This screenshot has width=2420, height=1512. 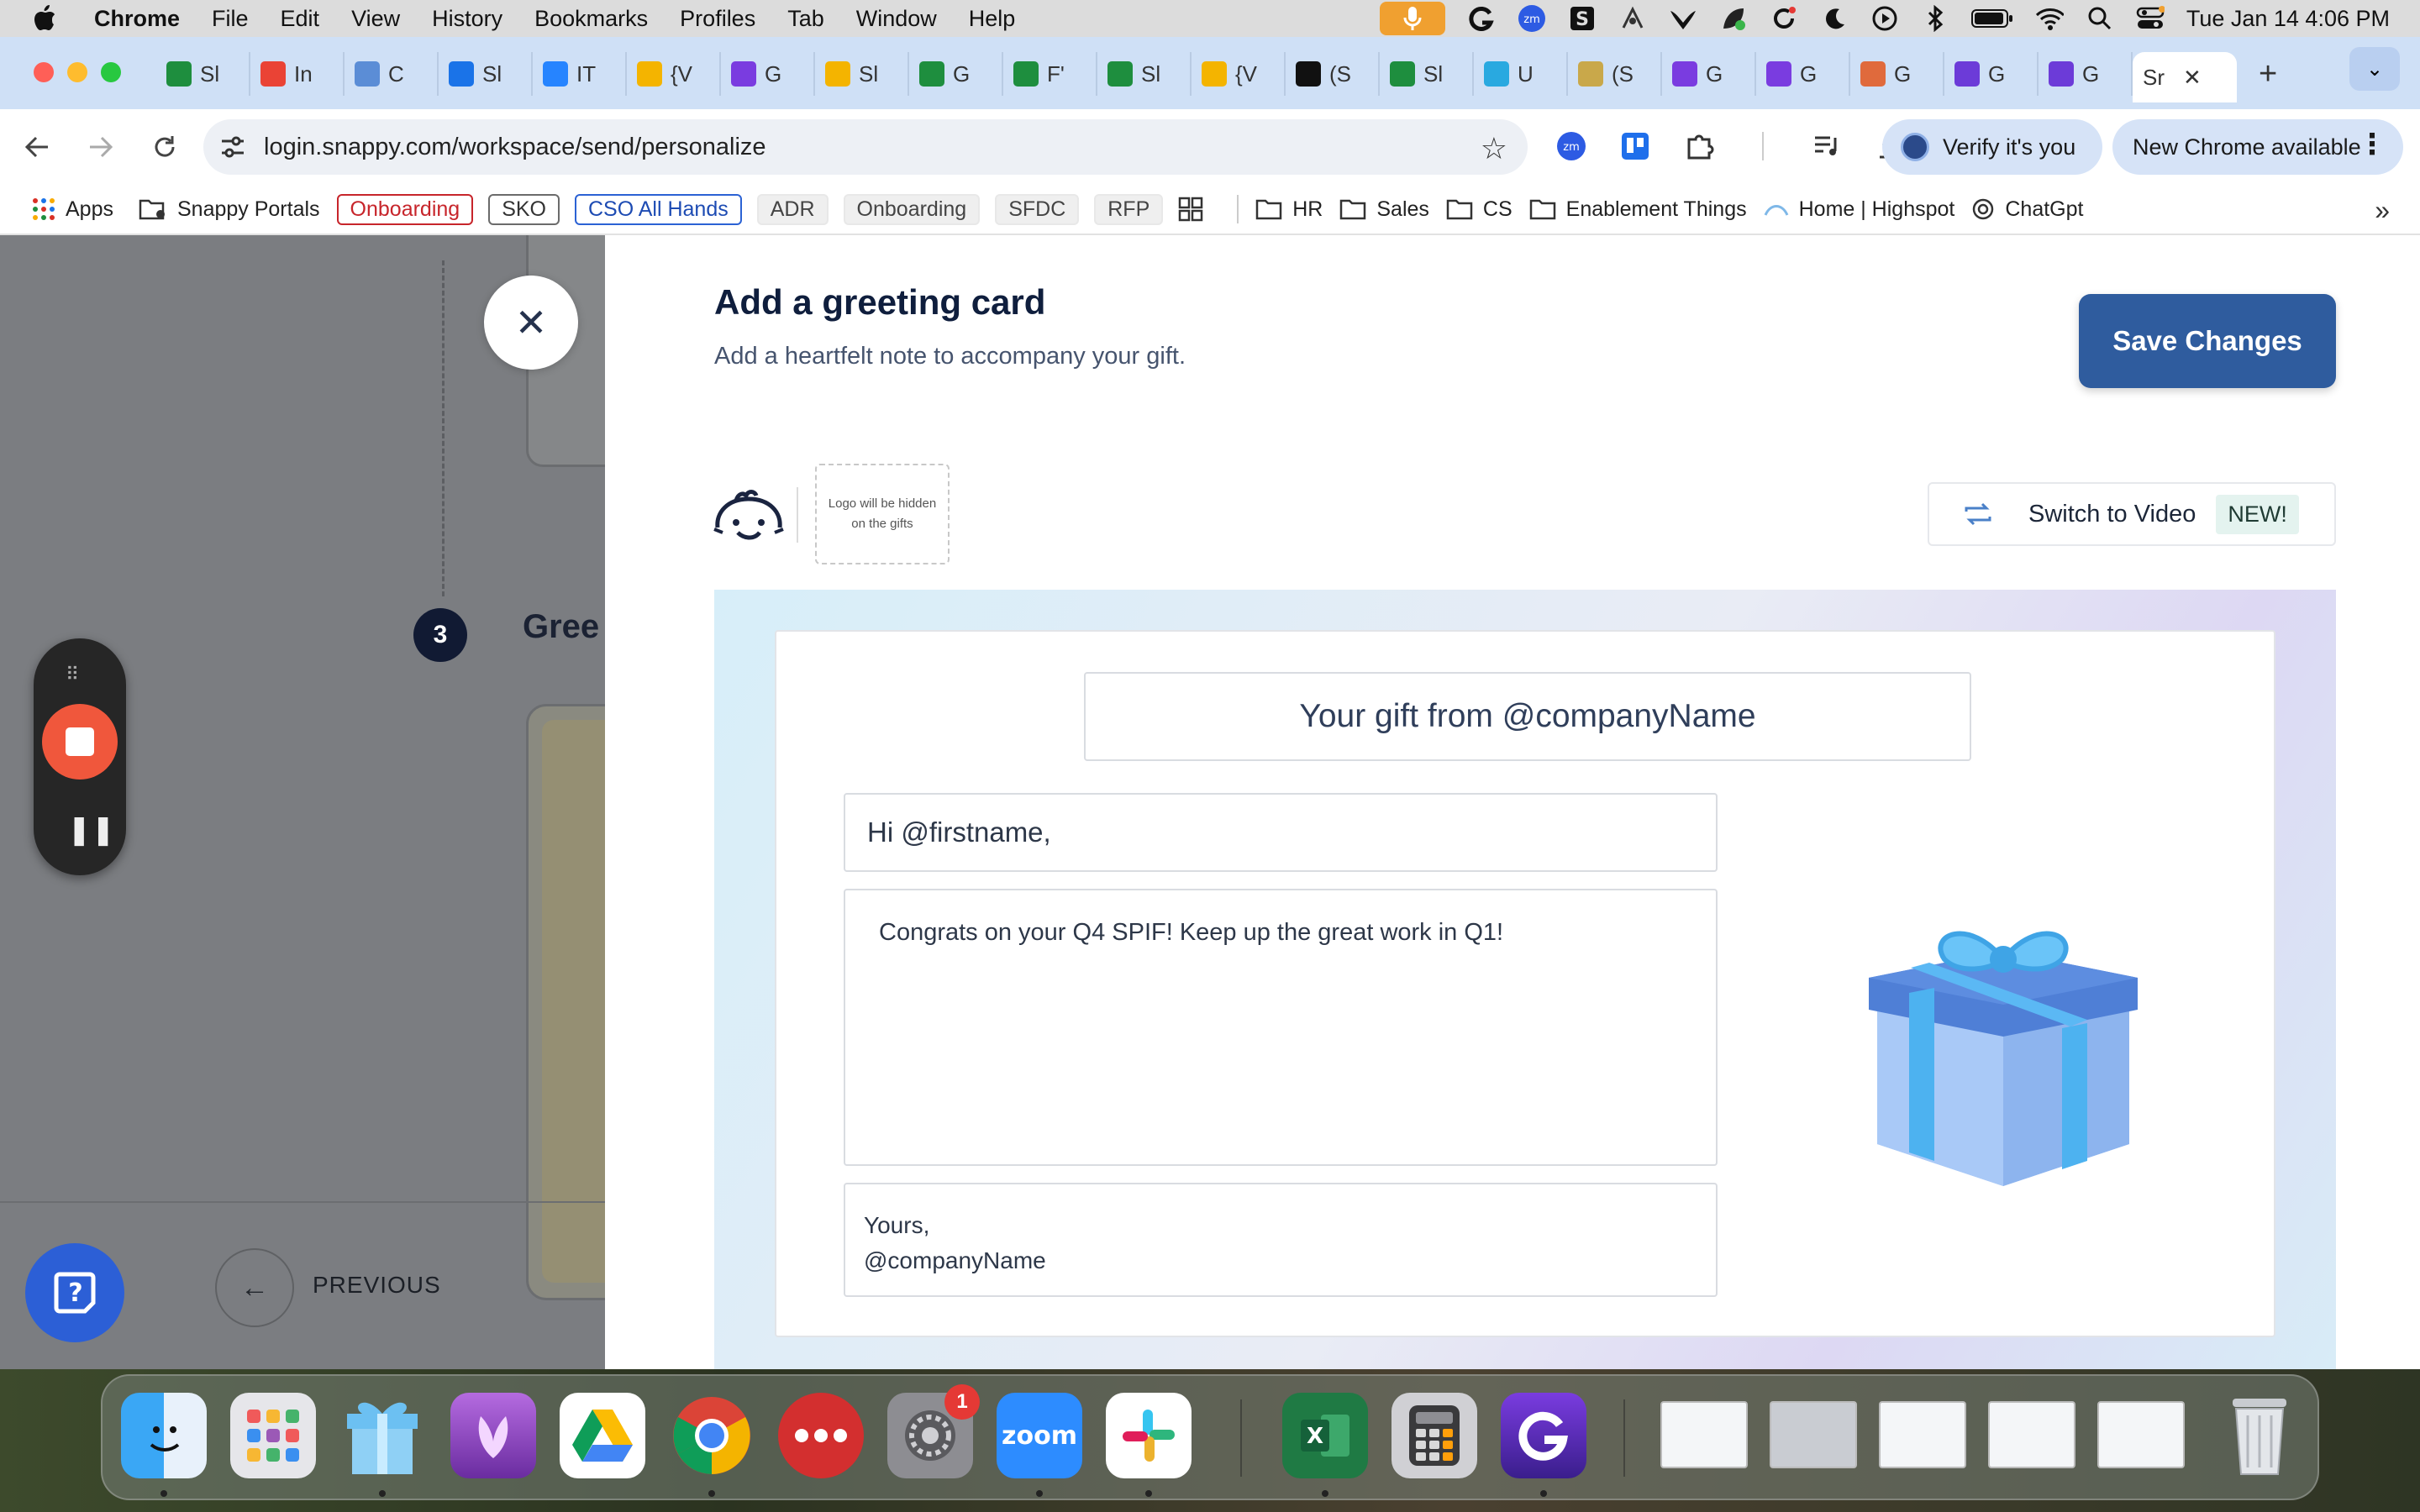 What do you see at coordinates (2185, 77) in the screenshot?
I see `tab-active: Sr ✕` at bounding box center [2185, 77].